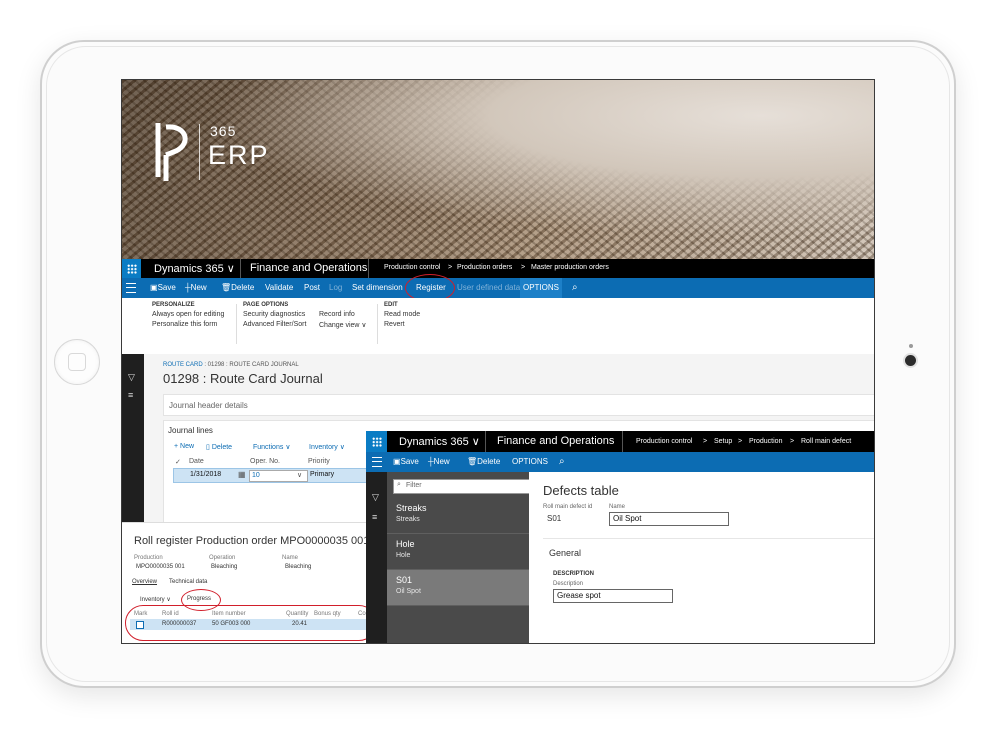  I want to click on table-row: 1/31/2018 ▦ 10 ∨ Primary, so click(270, 475).